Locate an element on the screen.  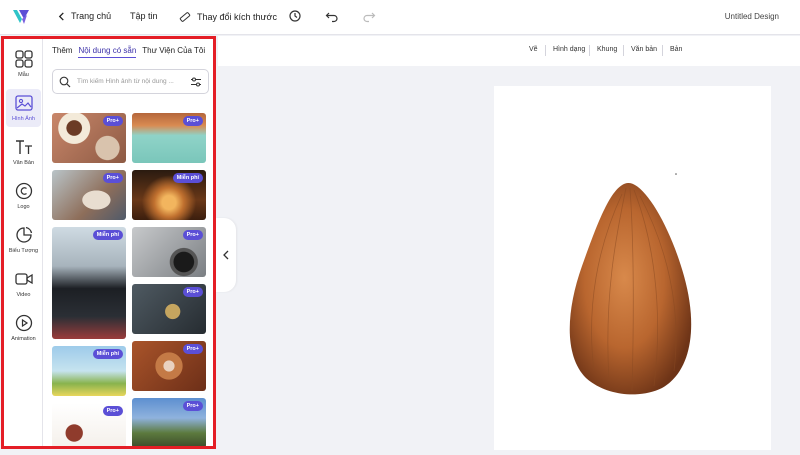
play-circle-icon is located at coordinates (23, 323).